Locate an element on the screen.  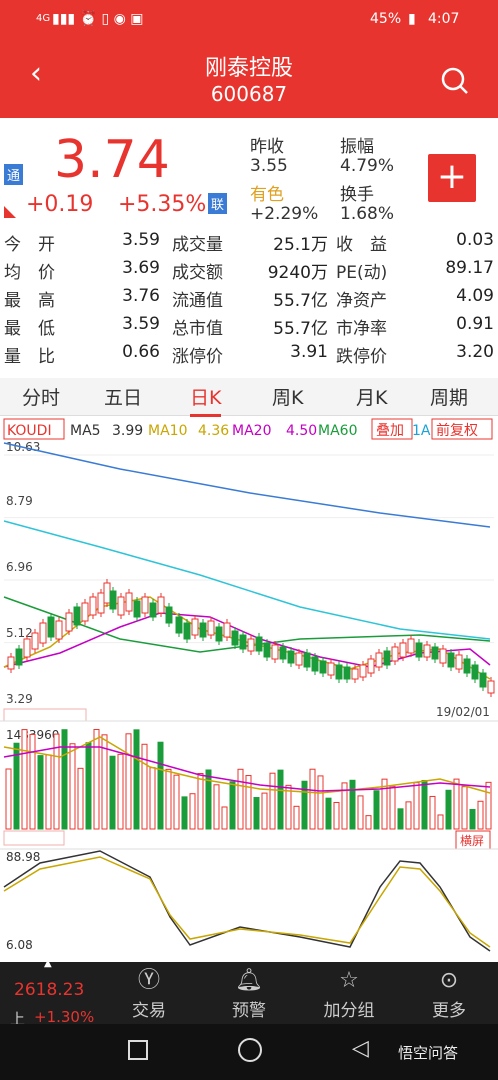
date-box-left is located at coordinates (45, 715).